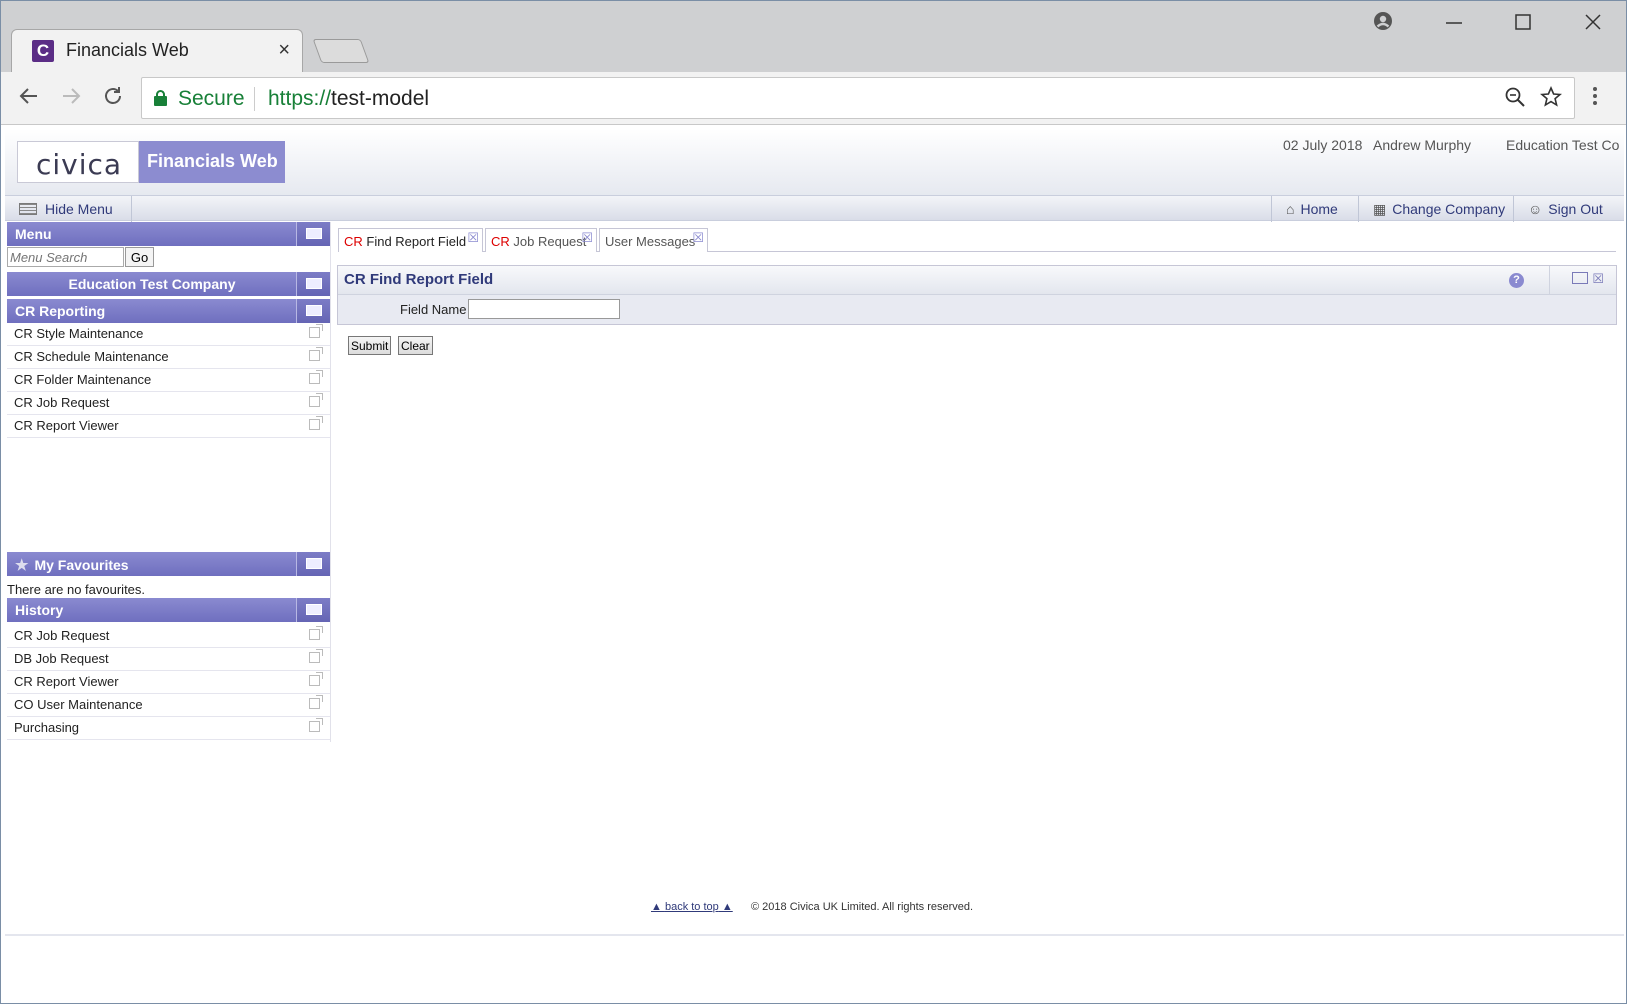  I want to click on sign-out-label: Sign Out, so click(1575, 209).